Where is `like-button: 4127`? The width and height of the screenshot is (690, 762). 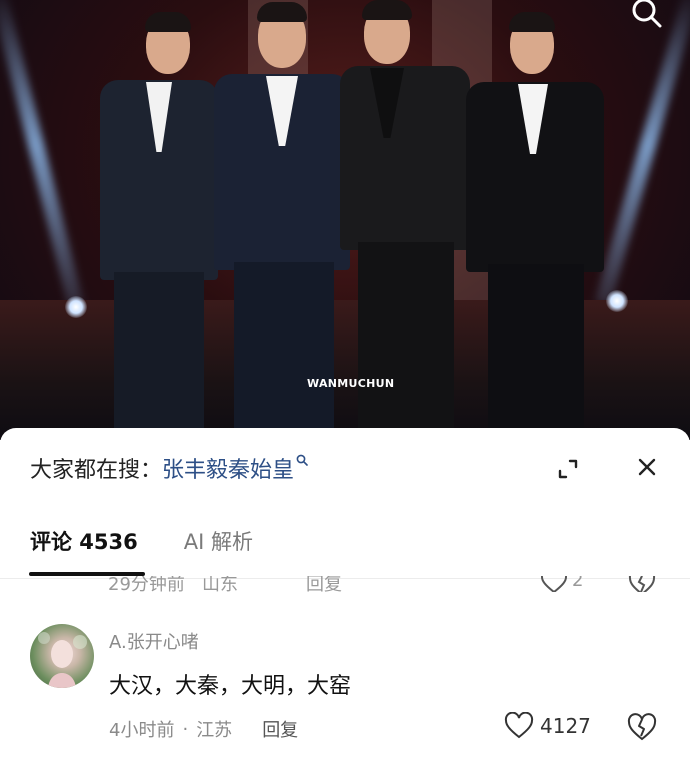 like-button: 4127 is located at coordinates (547, 726).